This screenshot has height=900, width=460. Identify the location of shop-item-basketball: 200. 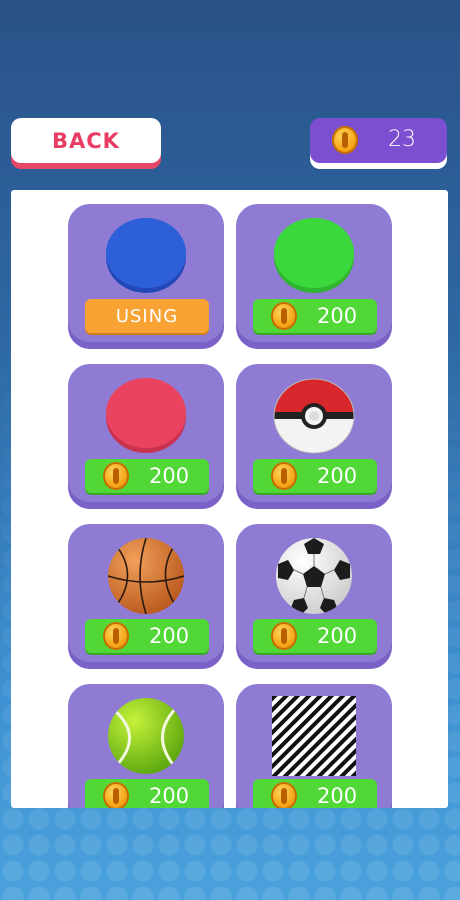
(146, 593).